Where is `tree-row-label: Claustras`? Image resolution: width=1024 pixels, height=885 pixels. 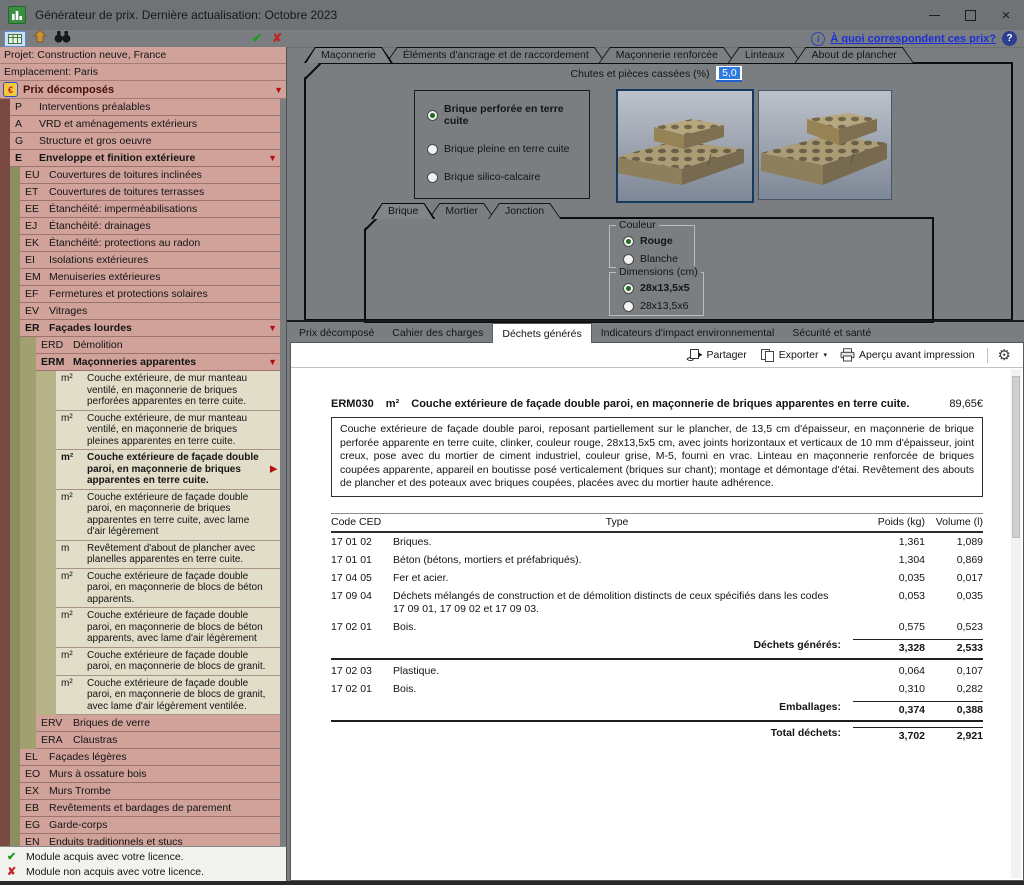
tree-row-label: Claustras is located at coordinates (95, 740).